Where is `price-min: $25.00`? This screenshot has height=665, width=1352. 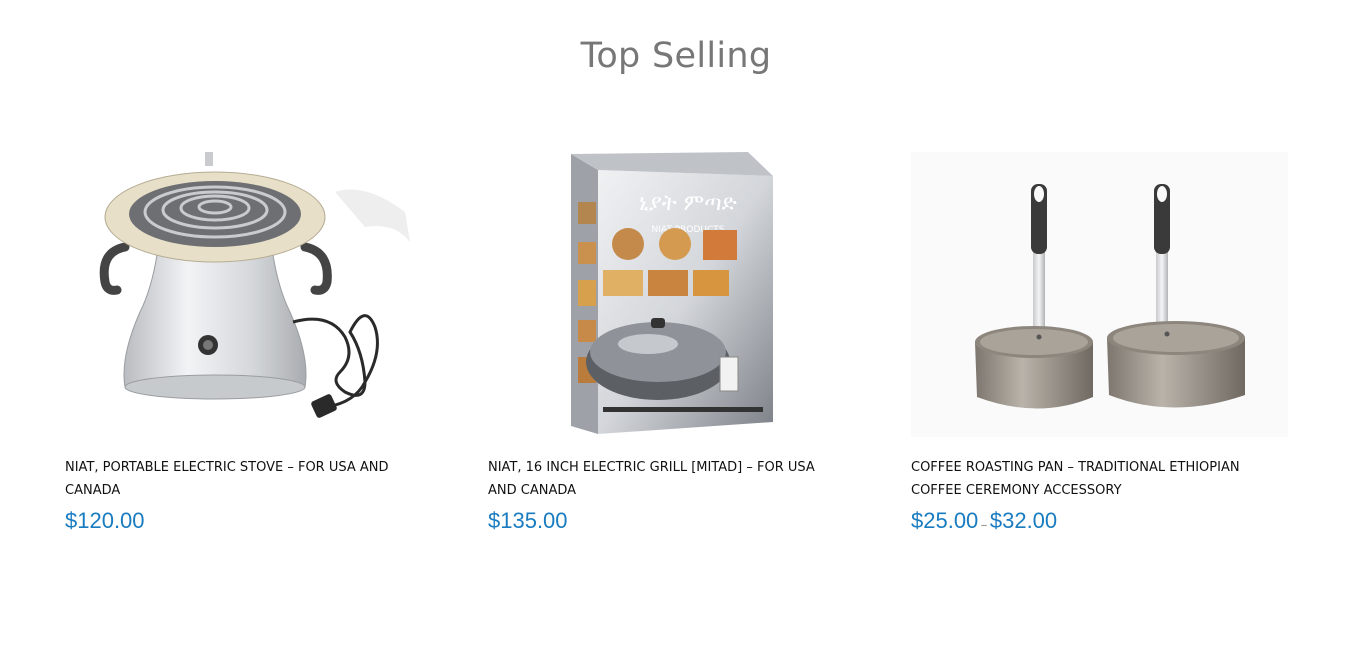
price-min: $25.00 is located at coordinates (945, 520).